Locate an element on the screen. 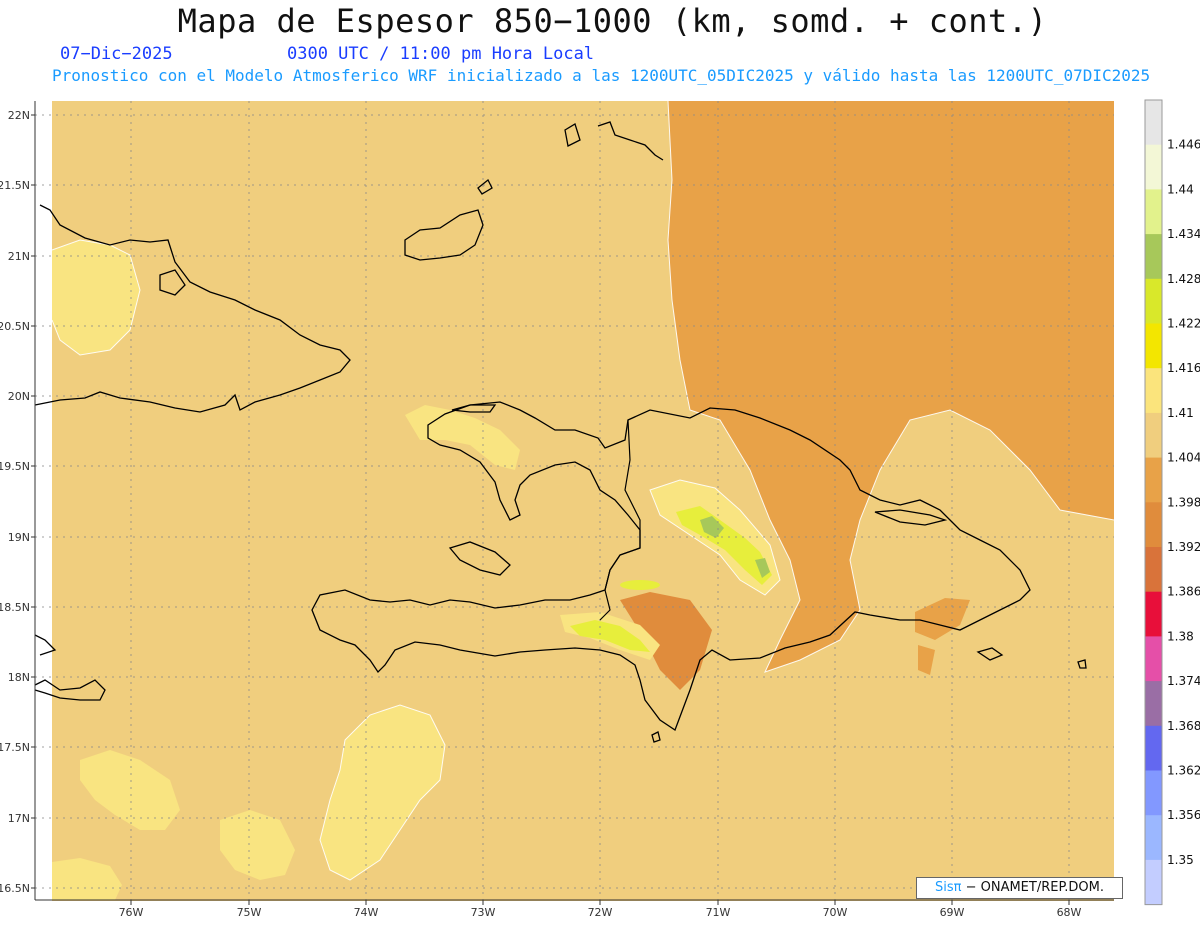  credit-prefix: Sis is located at coordinates (944, 887).